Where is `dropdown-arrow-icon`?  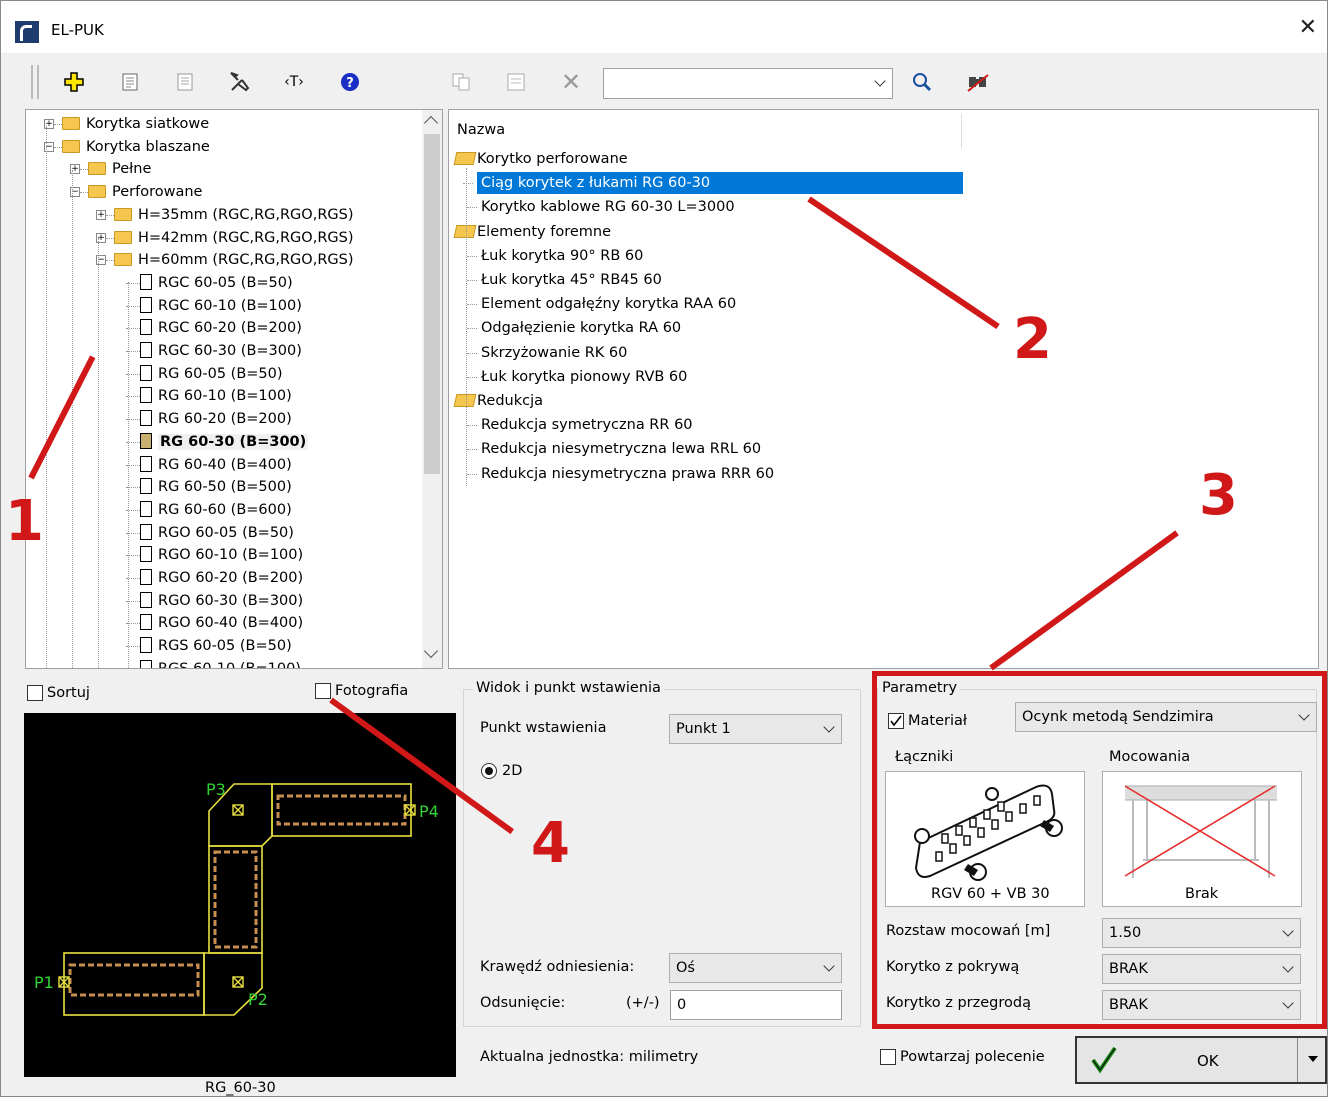
dropdown-arrow-icon is located at coordinates (1313, 1059).